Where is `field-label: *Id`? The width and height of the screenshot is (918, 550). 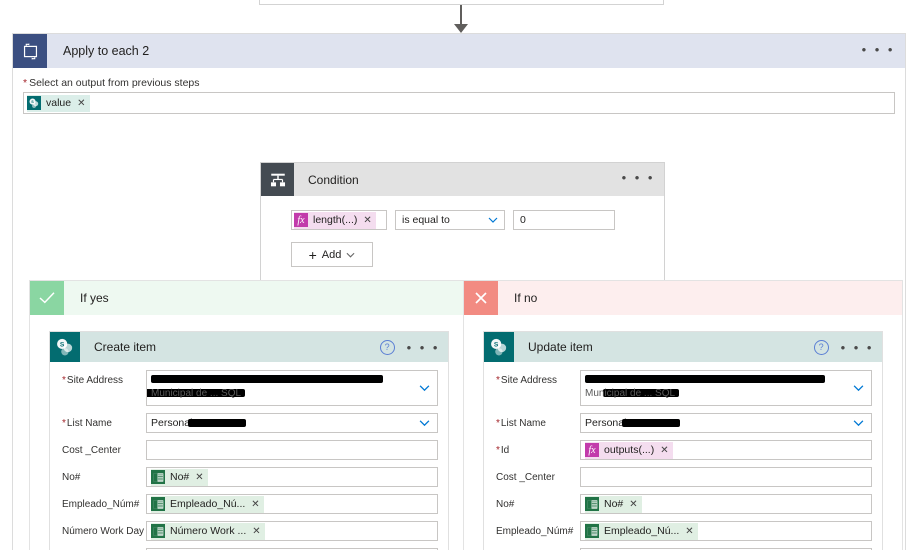 field-label: *Id is located at coordinates (538, 448).